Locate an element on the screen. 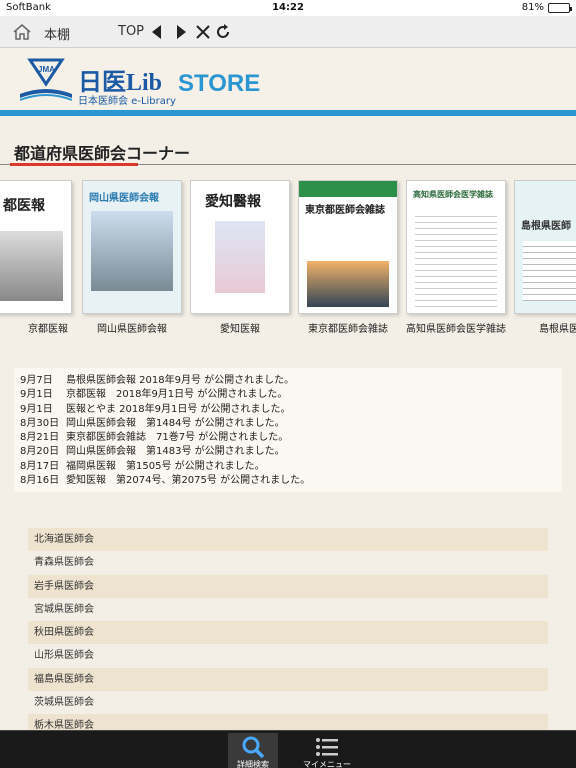 The image size is (576, 768). journal-name: 島根県医師 is located at coordinates (540, 327).